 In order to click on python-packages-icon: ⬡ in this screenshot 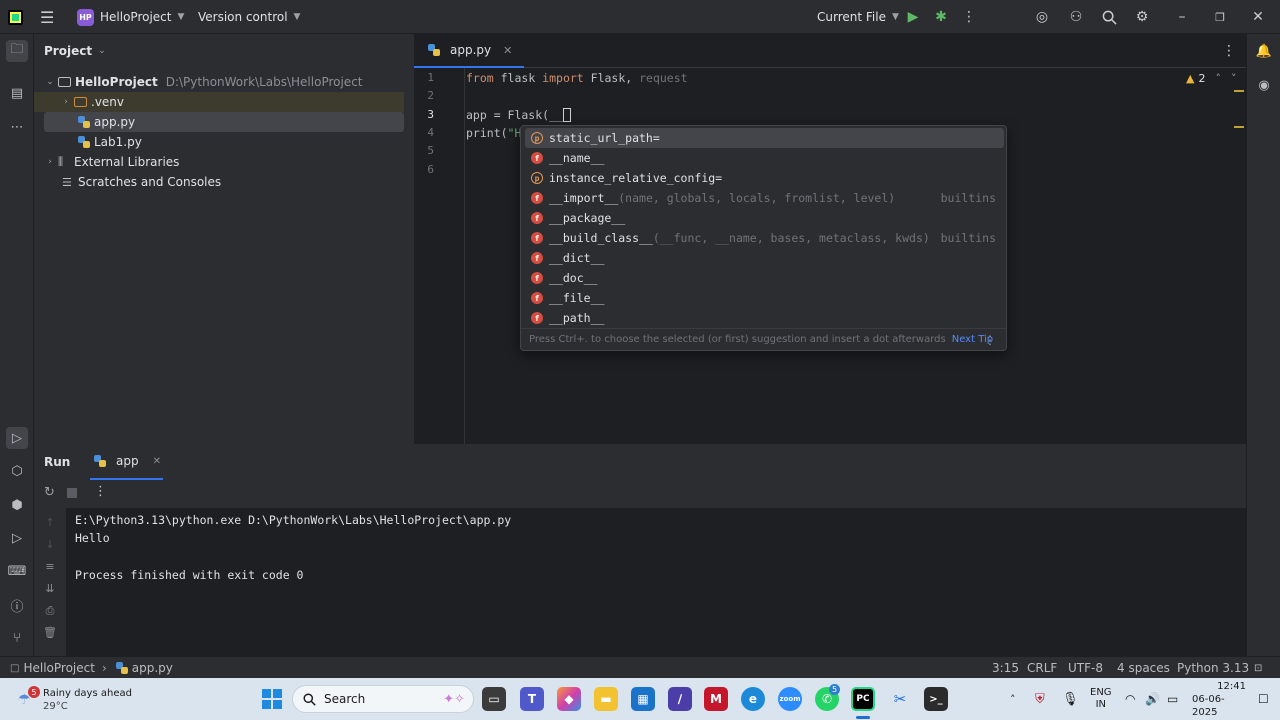, I will do `click(17, 471)`.